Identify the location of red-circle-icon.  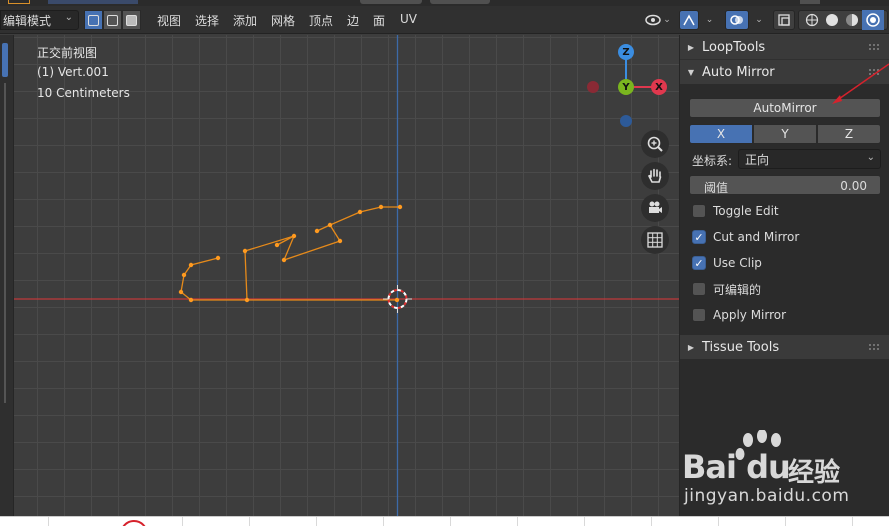
(134, 523).